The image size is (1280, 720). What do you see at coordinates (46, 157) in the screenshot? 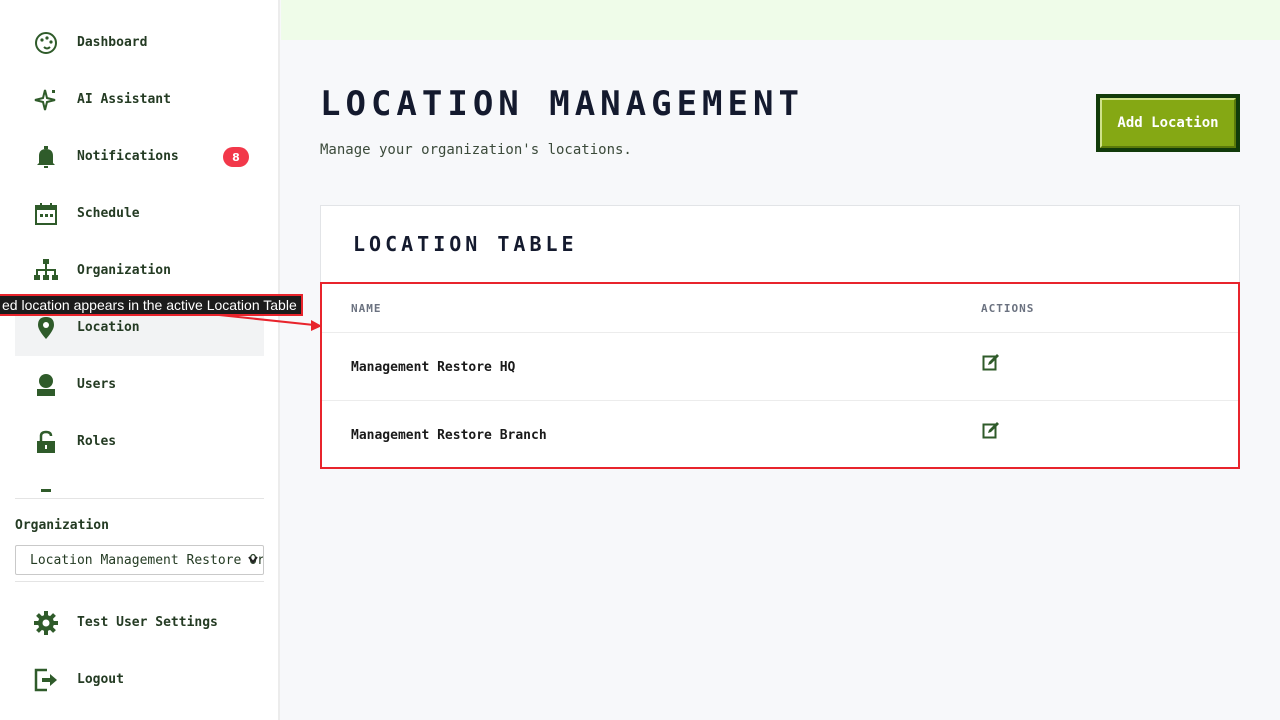
I see `bell-icon` at bounding box center [46, 157].